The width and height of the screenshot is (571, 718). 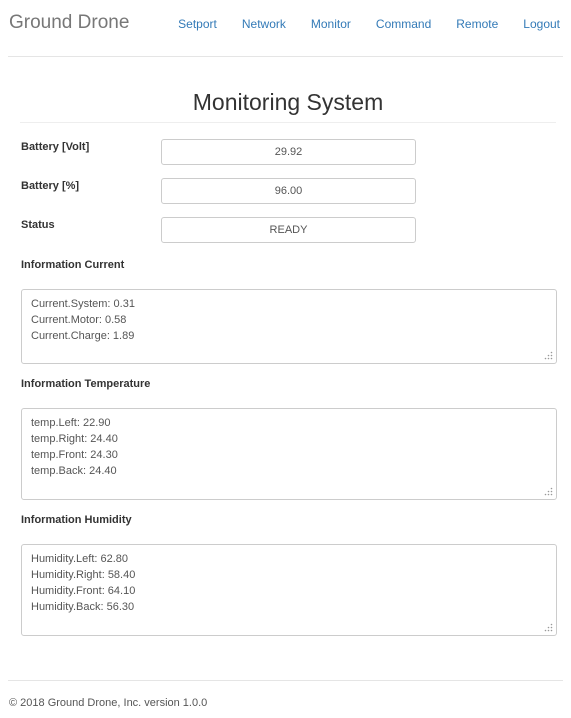 I want to click on temp-left-line: temp.Left: 22.90, so click(x=71, y=423).